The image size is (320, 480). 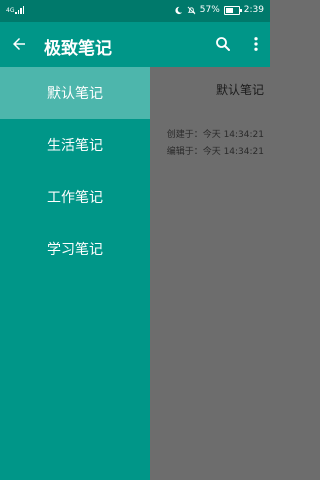 What do you see at coordinates (209, 10) in the screenshot?
I see `battery-percent: 57%` at bounding box center [209, 10].